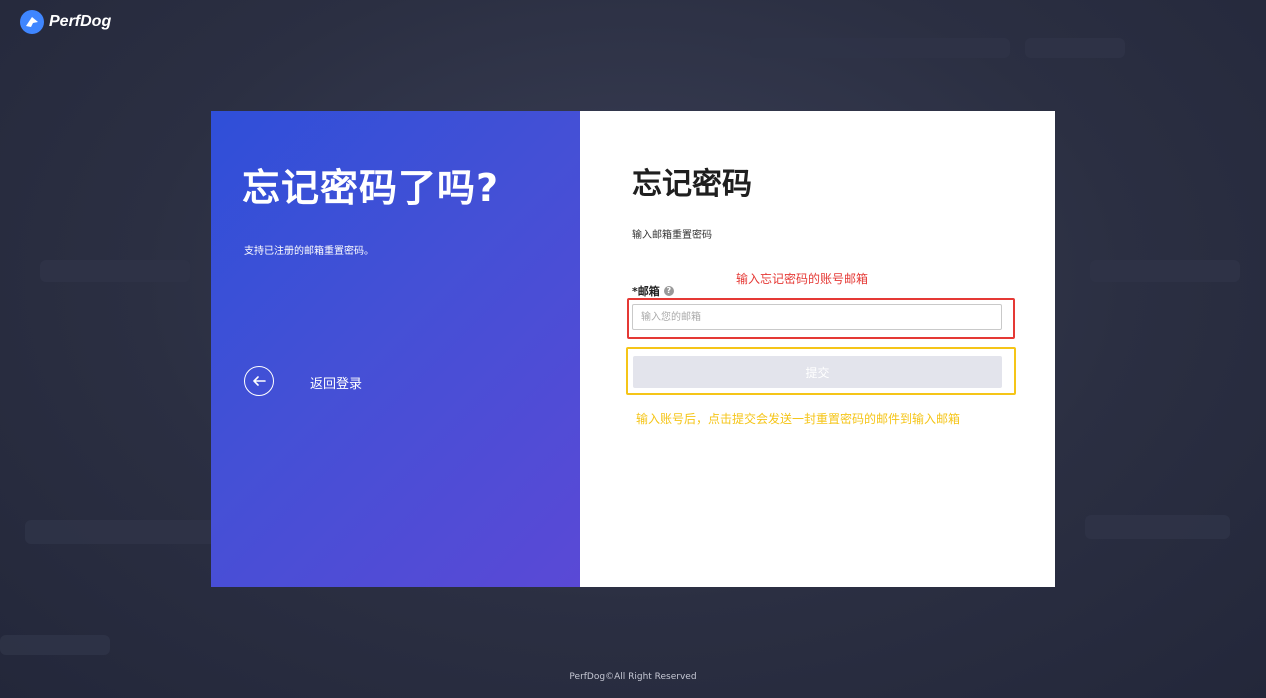  I want to click on back-to-login-link: 返回登录, so click(336, 382).